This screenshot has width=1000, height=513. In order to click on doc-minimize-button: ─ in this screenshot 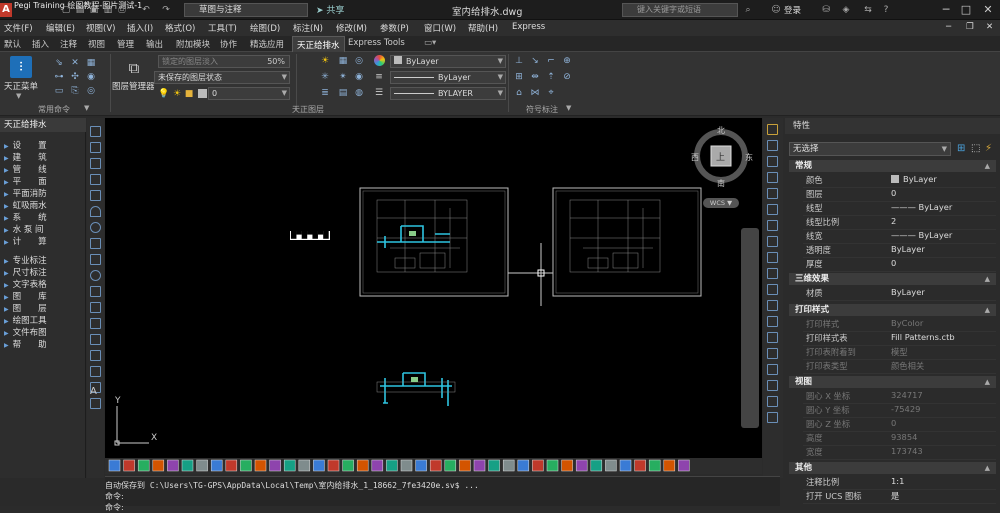, I will do `click(948, 27)`.